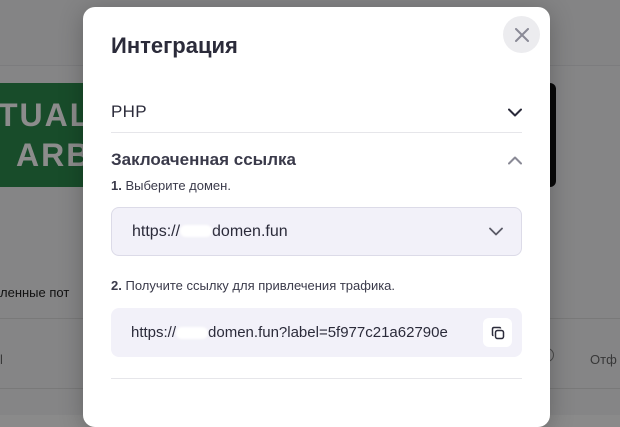 The height and width of the screenshot is (427, 620). I want to click on copy-icon, so click(497, 332).